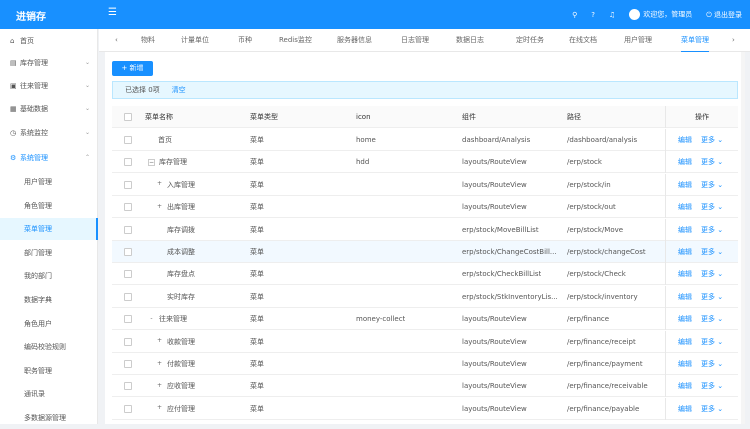 The height and width of the screenshot is (429, 750). Describe the element at coordinates (195, 40) in the screenshot. I see `tab-item: 计量单位` at that location.